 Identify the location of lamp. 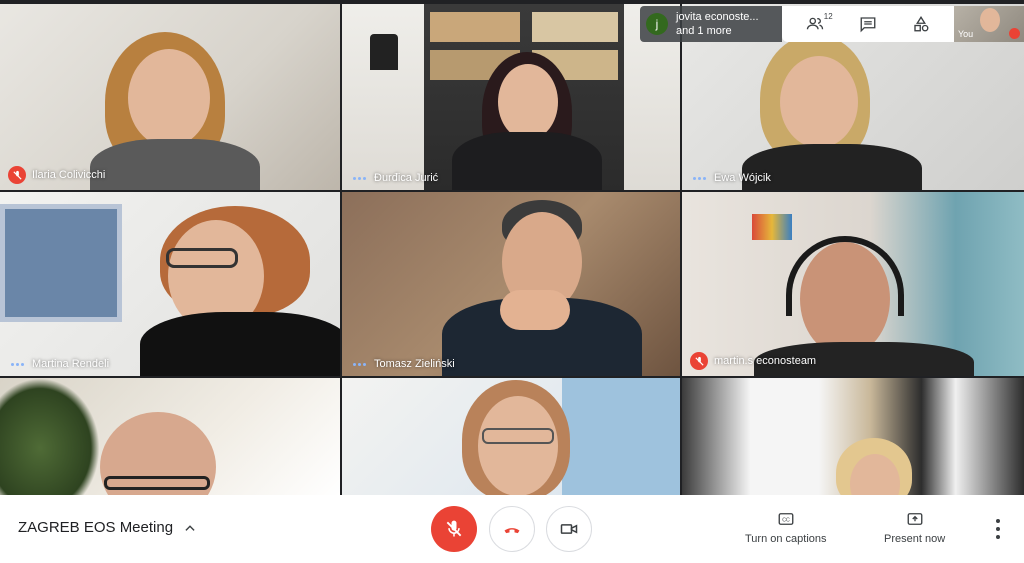
(384, 52).